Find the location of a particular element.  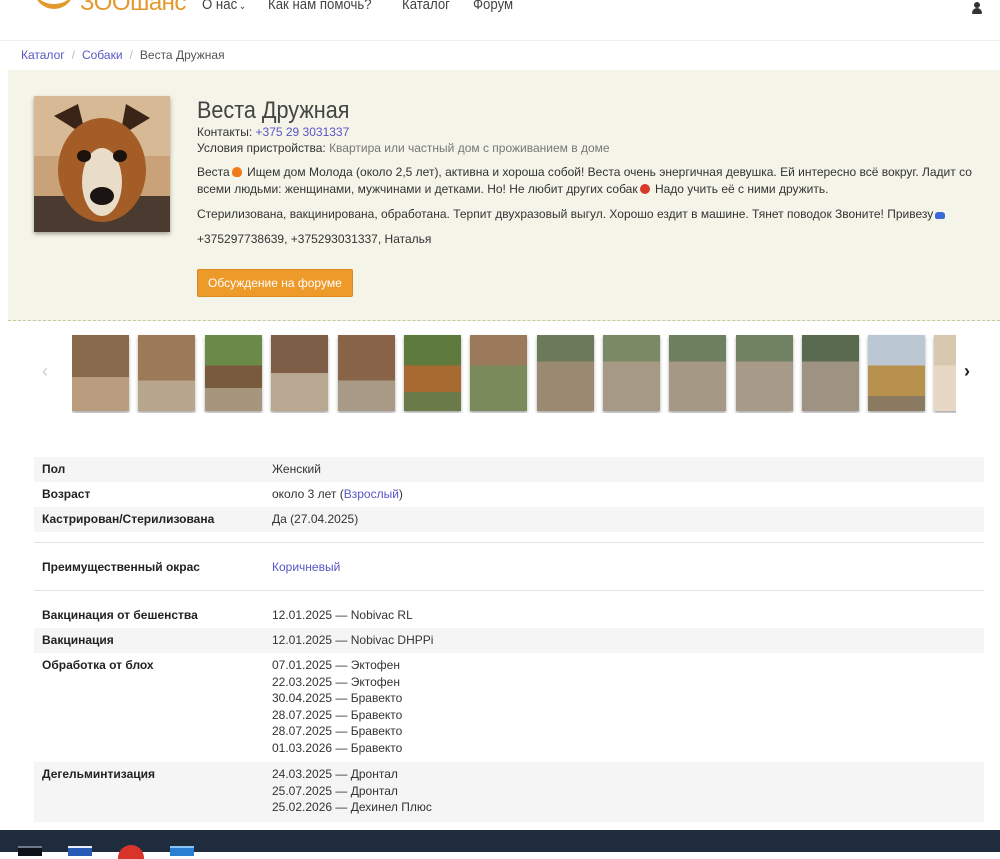

user-icon is located at coordinates (977, 8).